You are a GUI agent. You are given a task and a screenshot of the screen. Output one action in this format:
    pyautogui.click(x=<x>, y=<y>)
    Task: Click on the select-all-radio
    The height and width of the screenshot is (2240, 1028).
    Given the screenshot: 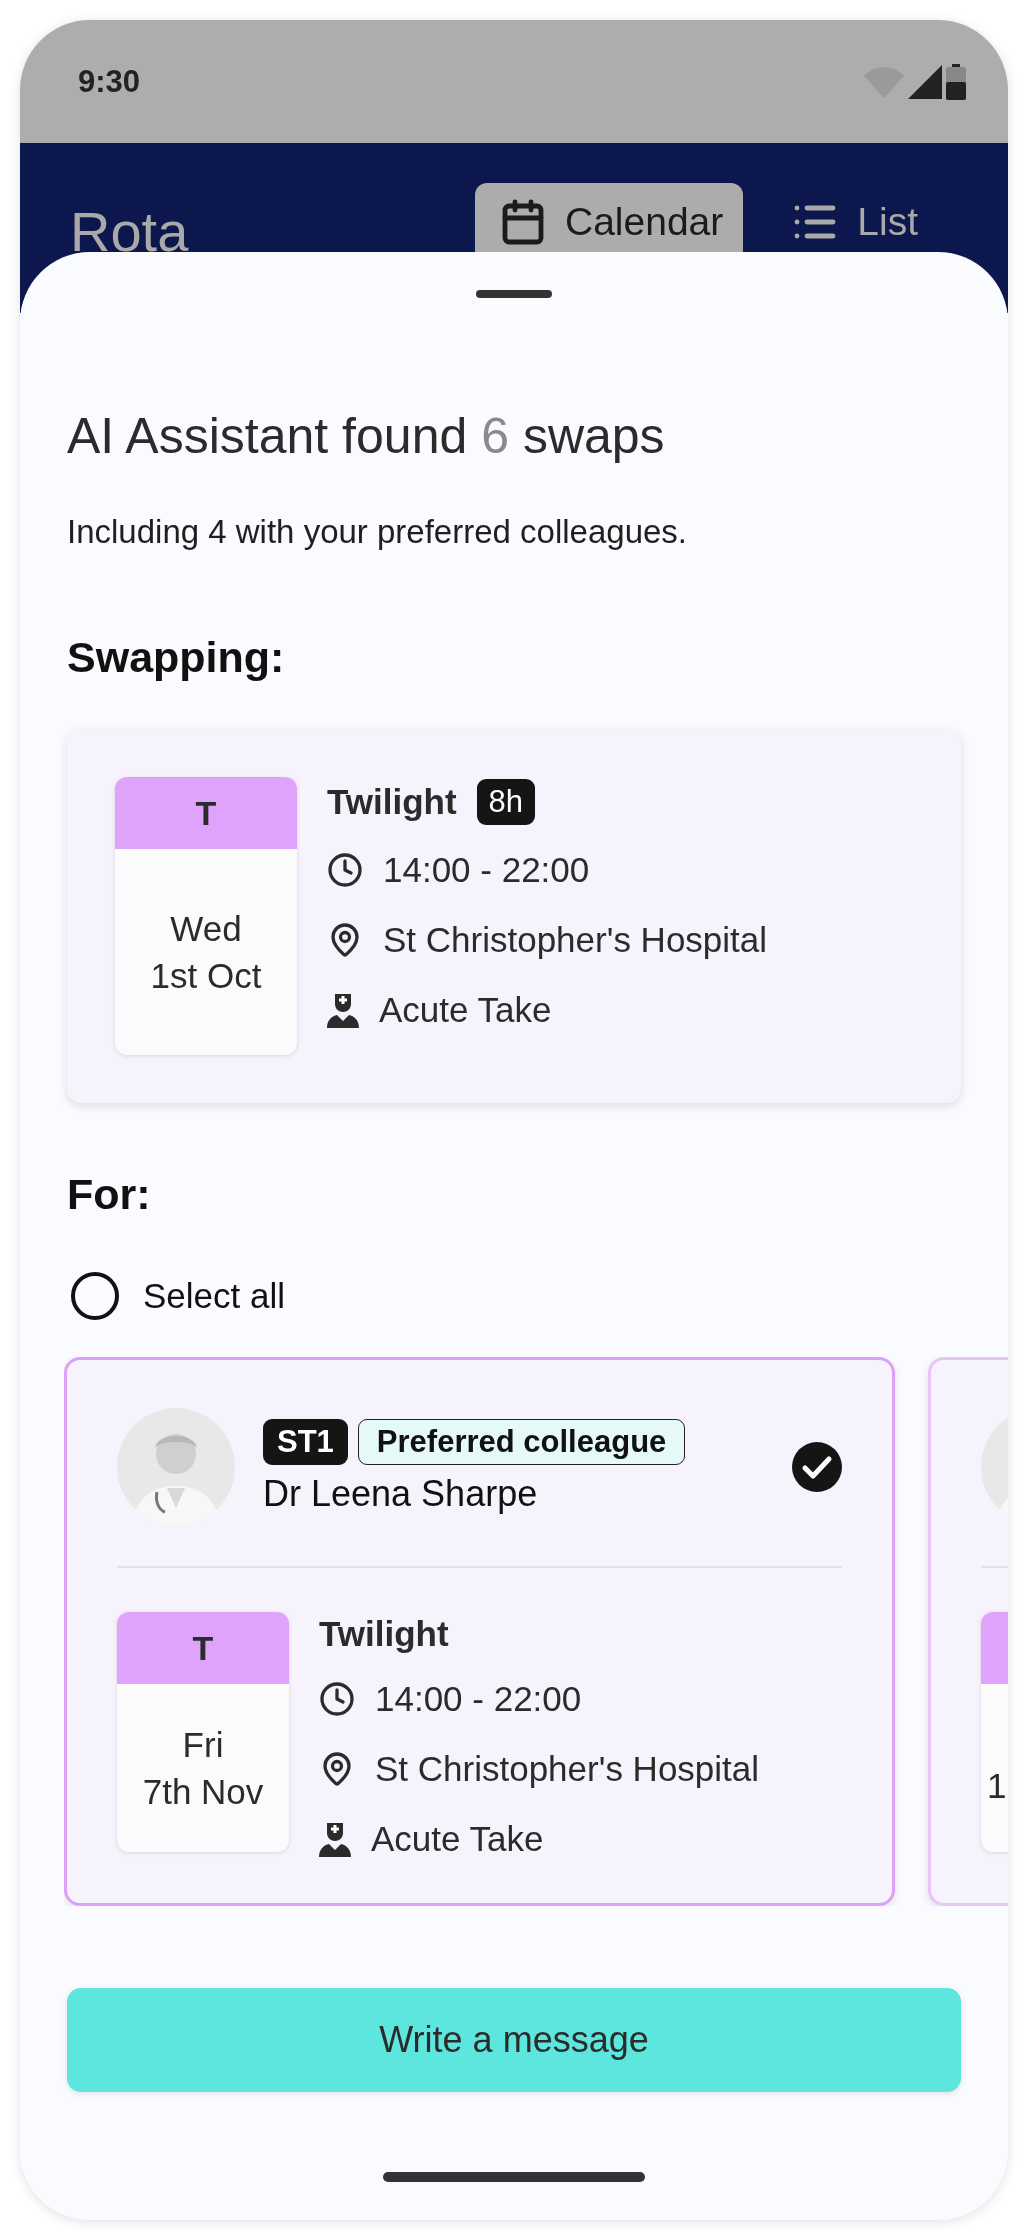 What is the action you would take?
    pyautogui.click(x=95, y=1296)
    